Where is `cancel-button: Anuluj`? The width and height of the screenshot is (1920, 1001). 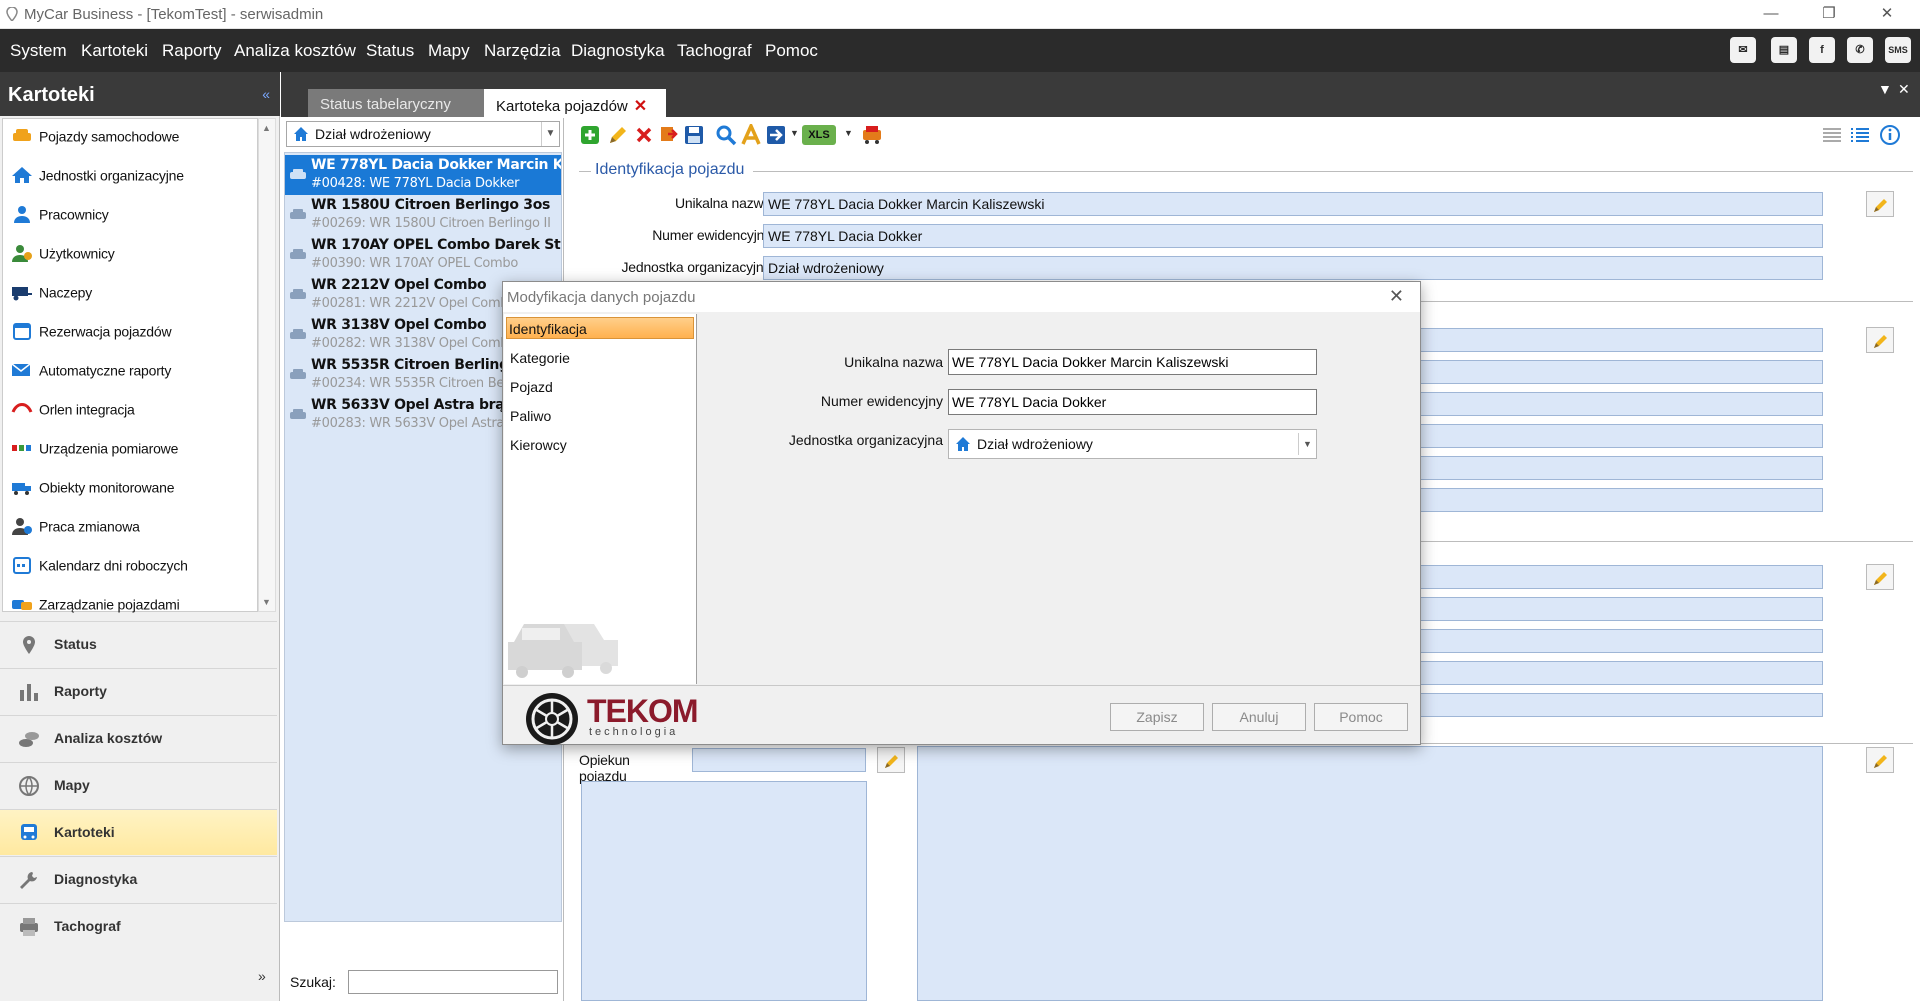
cancel-button: Anuluj is located at coordinates (1259, 717).